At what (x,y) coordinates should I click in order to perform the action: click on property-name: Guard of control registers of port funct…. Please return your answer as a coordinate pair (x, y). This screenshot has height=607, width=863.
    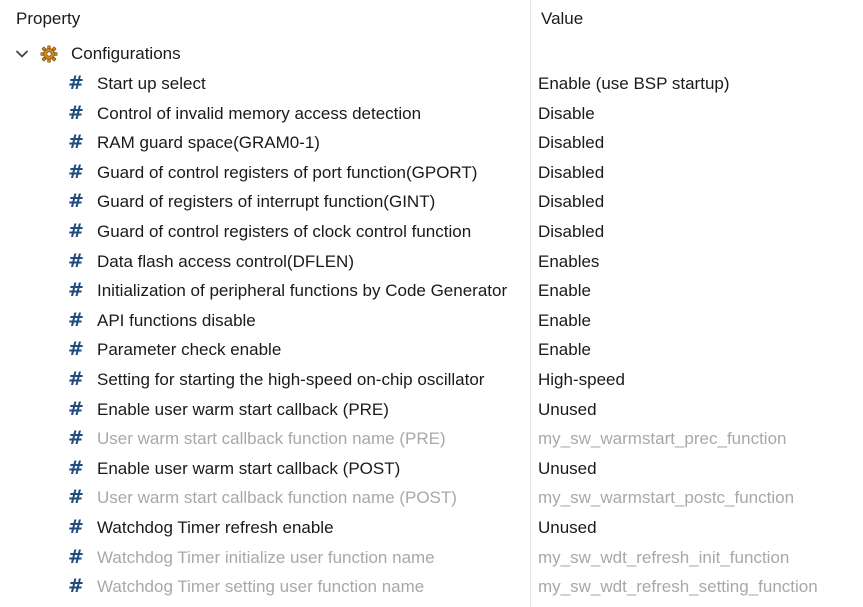
    Looking at the image, I should click on (287, 172).